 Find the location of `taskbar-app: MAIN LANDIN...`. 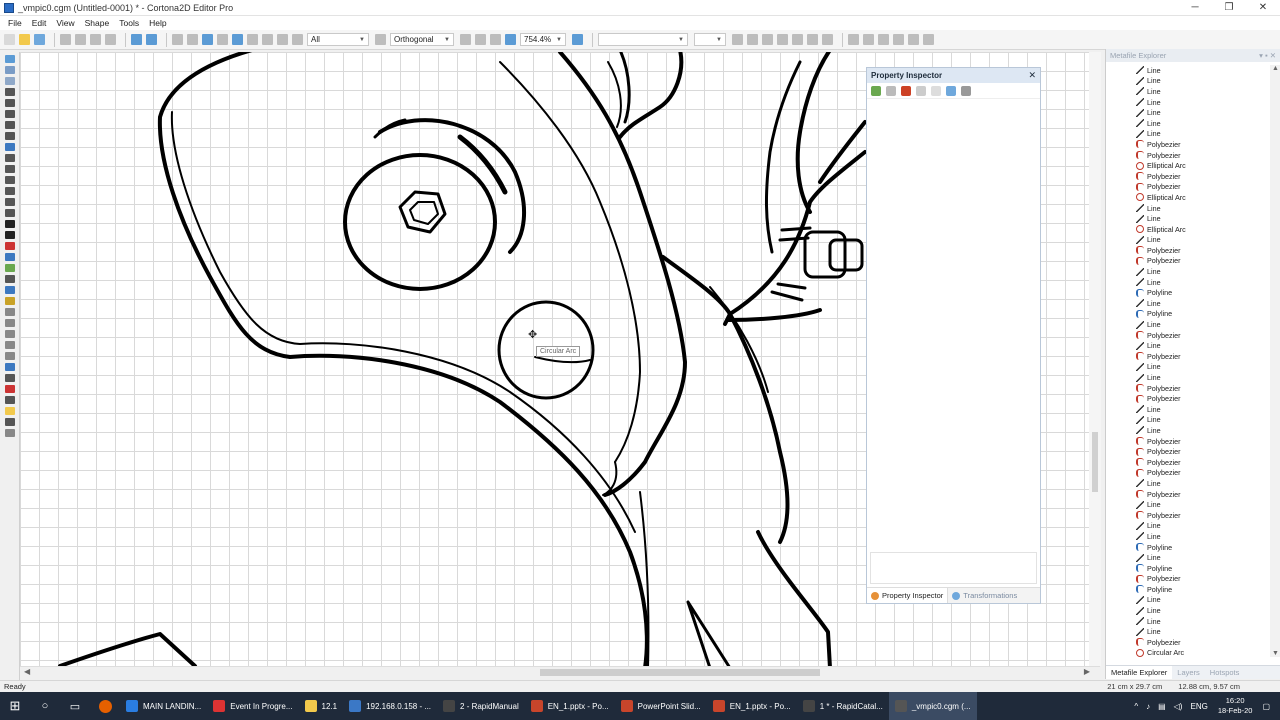

taskbar-app: MAIN LANDIN... is located at coordinates (163, 706).